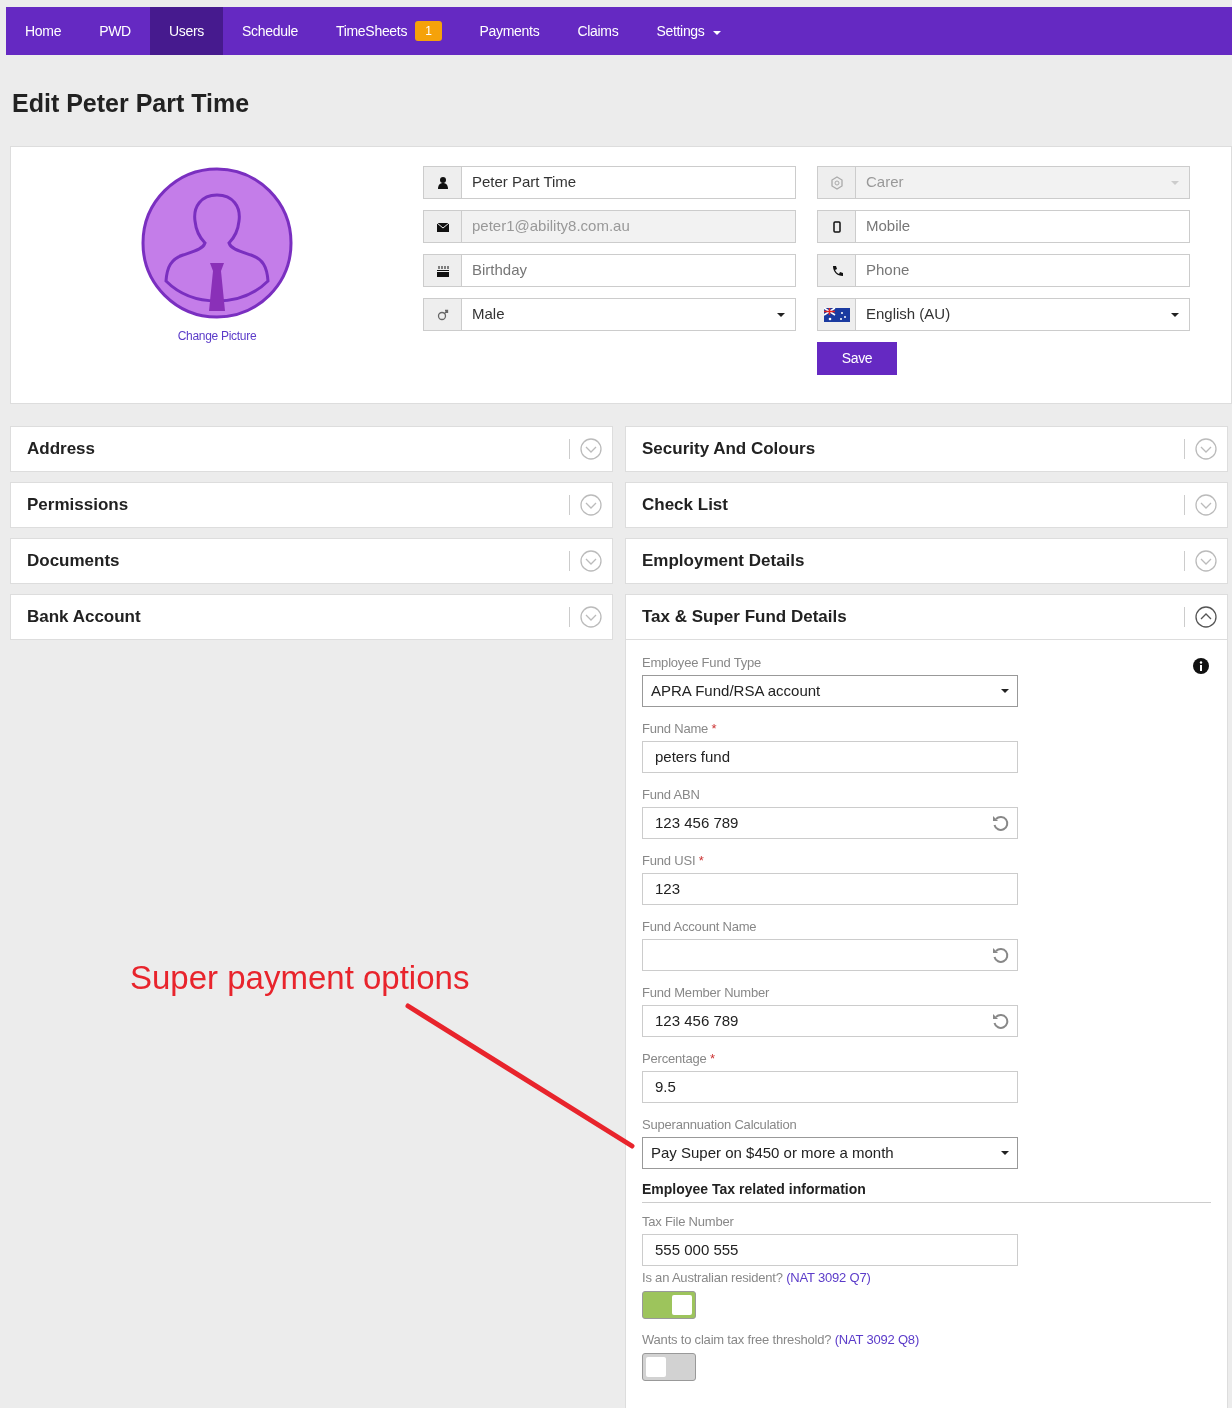 The height and width of the screenshot is (1408, 1232). What do you see at coordinates (1003, 314) in the screenshot?
I see `select-field: English (AU)` at bounding box center [1003, 314].